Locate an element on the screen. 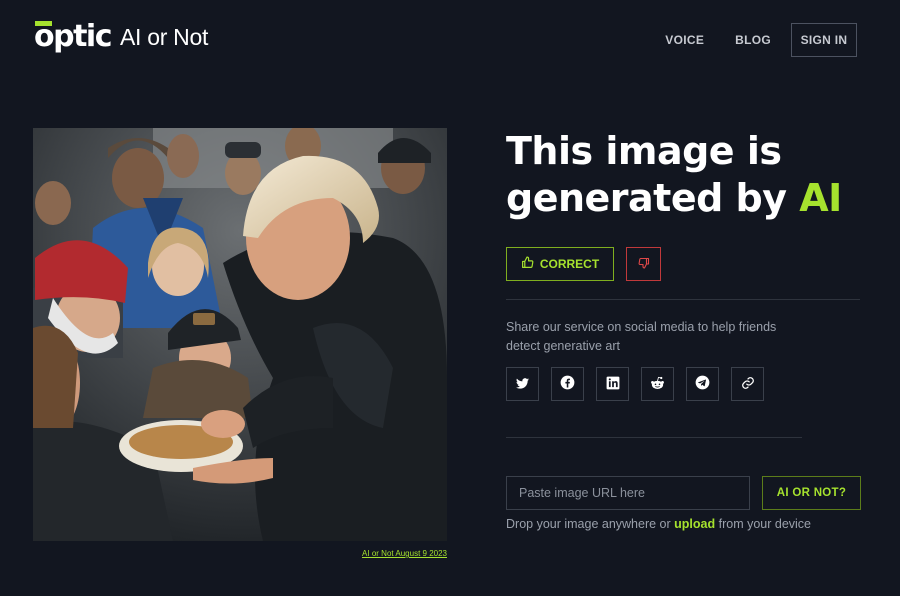  thumbs-down-icon is located at coordinates (644, 264).